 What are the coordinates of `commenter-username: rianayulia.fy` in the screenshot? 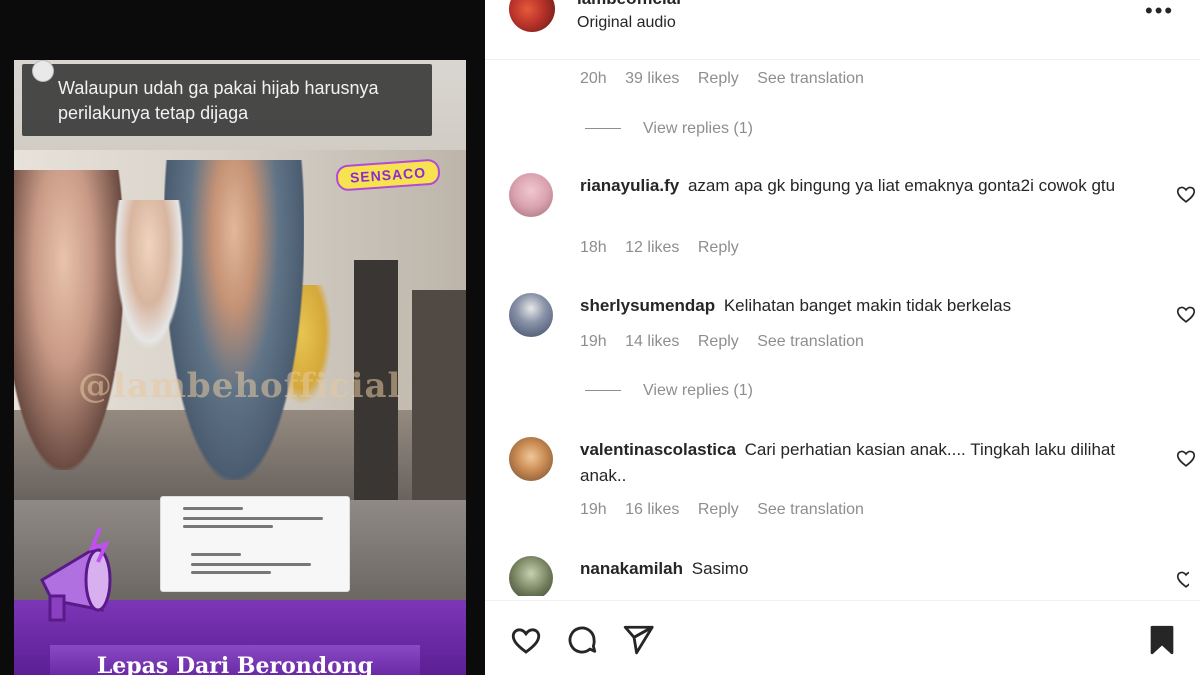 It's located at (629, 185).